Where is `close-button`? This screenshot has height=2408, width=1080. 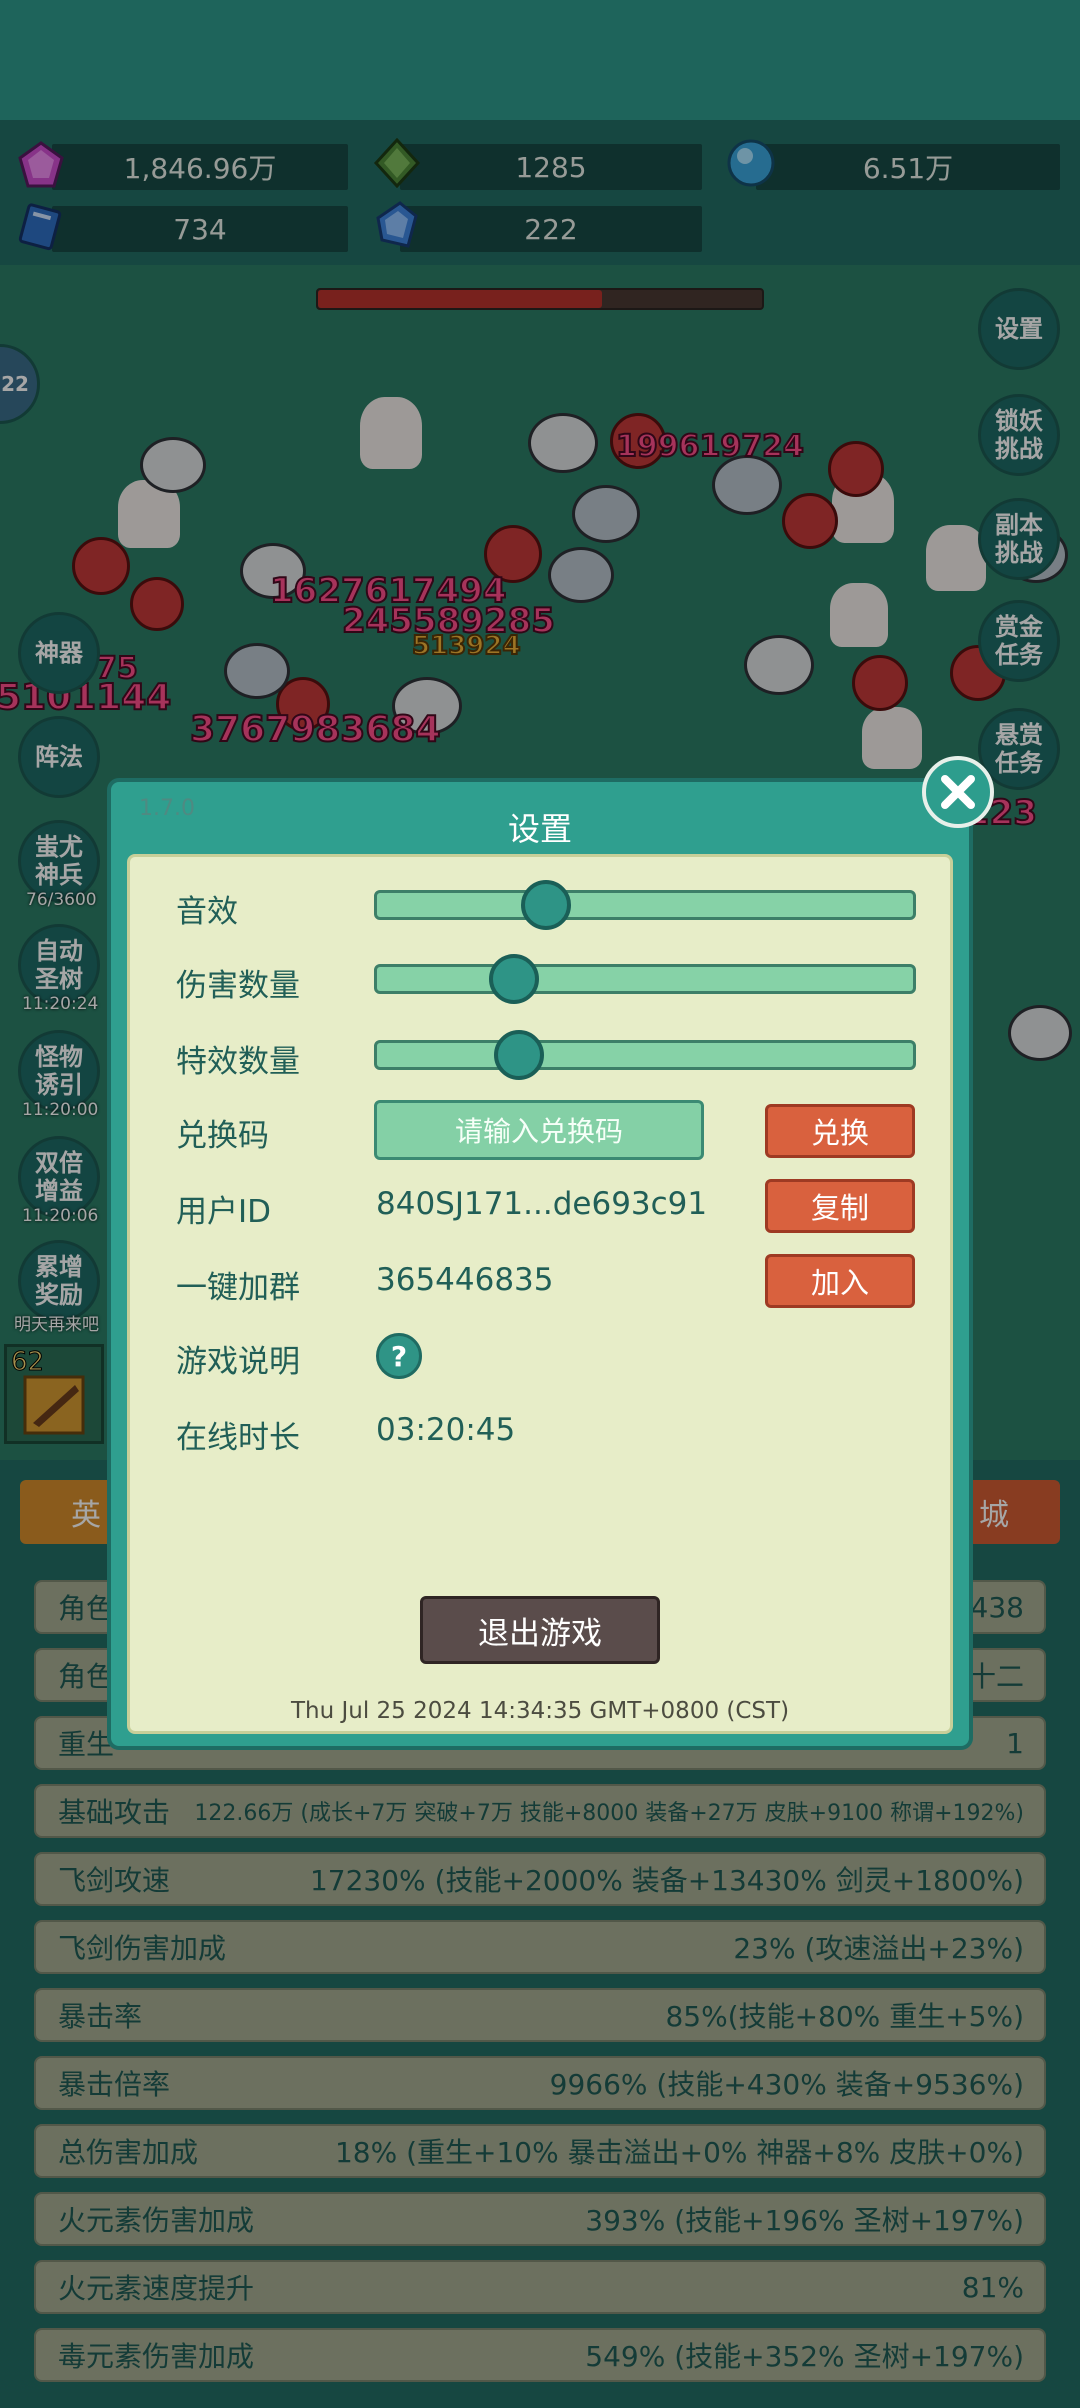 close-button is located at coordinates (958, 792).